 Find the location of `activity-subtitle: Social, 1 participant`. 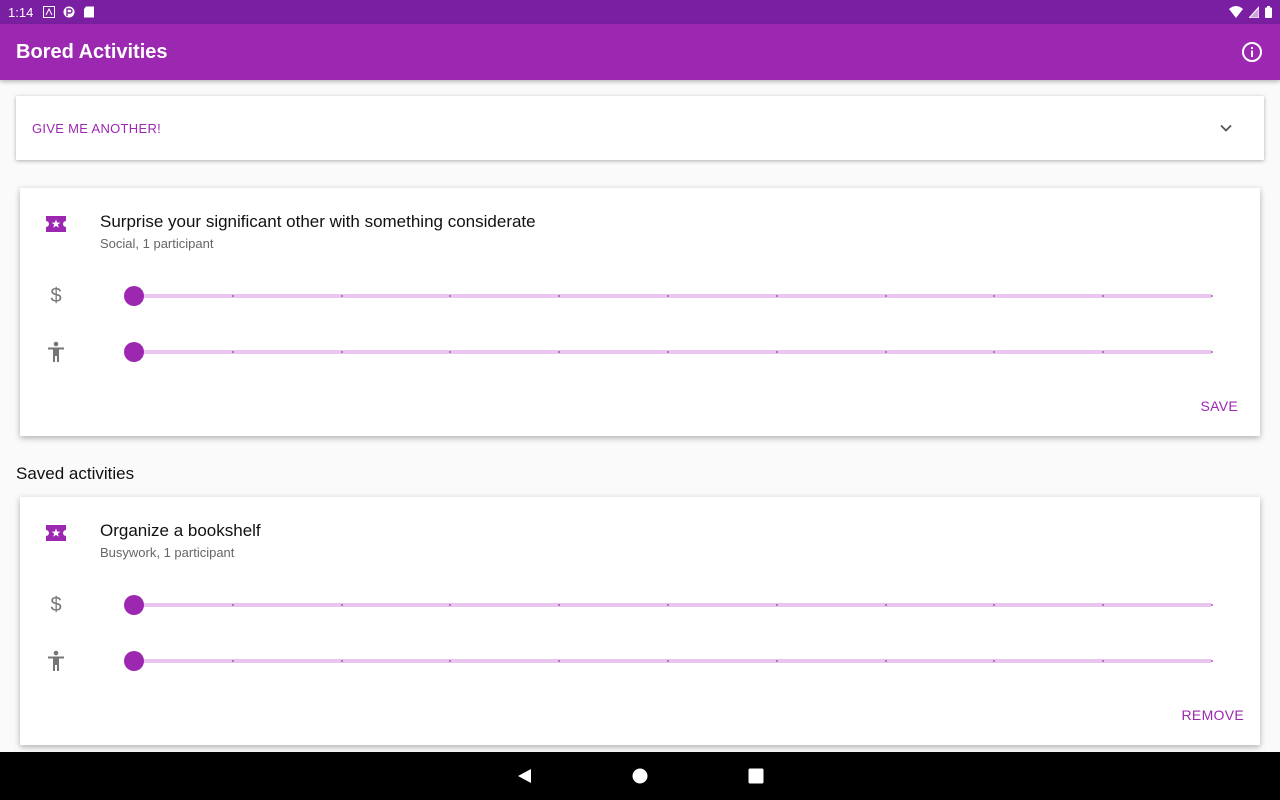

activity-subtitle: Social, 1 participant is located at coordinates (157, 243).